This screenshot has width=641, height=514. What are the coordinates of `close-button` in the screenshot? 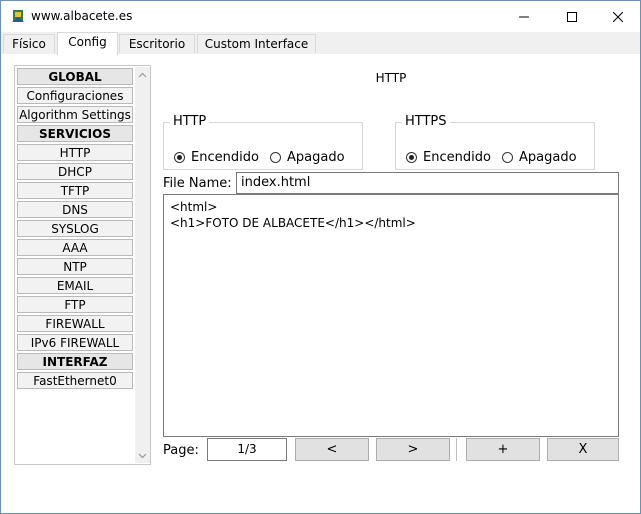 It's located at (618, 16).